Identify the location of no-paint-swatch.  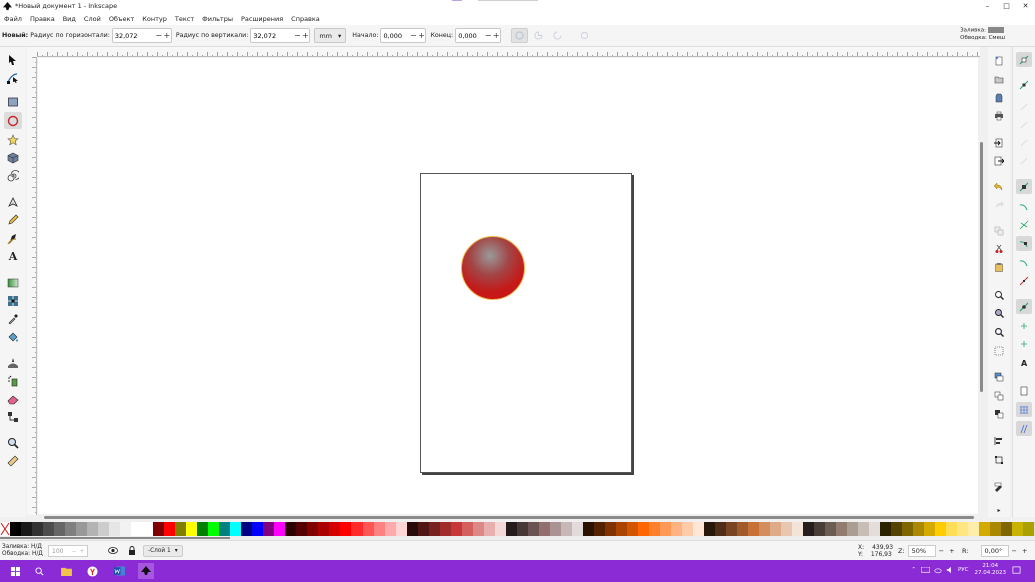
(5, 529).